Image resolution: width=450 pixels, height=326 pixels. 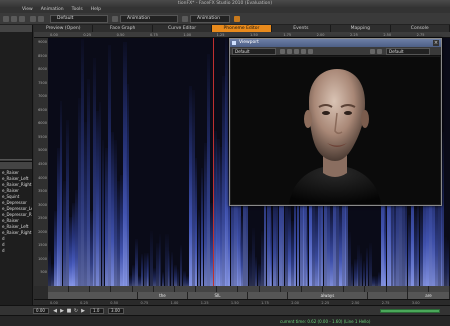 What do you see at coordinates (16, 28) in the screenshot?
I see `left-panel-header` at bounding box center [16, 28].